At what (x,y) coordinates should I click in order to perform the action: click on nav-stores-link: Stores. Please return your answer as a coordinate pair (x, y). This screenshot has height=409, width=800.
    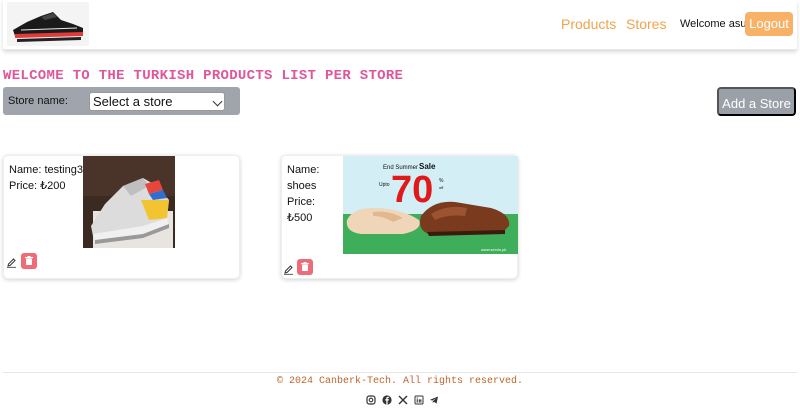
    Looking at the image, I should click on (646, 24).